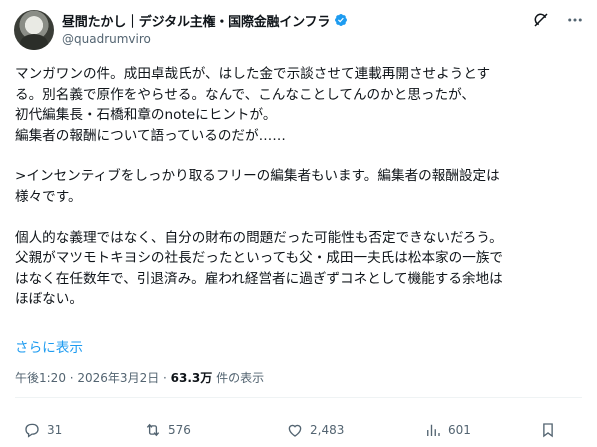 Image resolution: width=597 pixels, height=447 pixels. I want to click on post-line: 初代編集長・石橋和章のnoteにヒントが。, so click(146, 115).